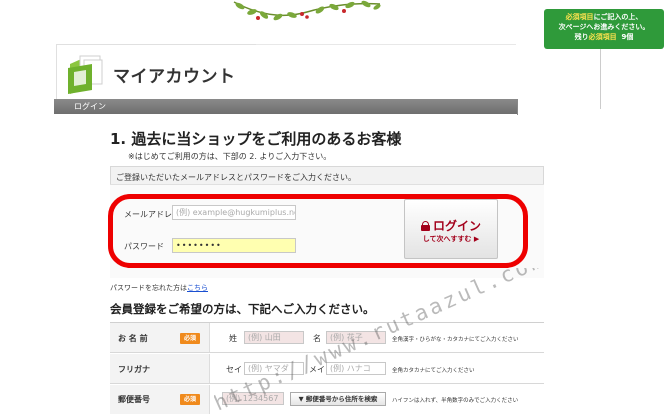 Image resolution: width=670 pixels, height=414 pixels. Describe the element at coordinates (134, 369) in the screenshot. I see `furigana-row-label: フリガナ` at that location.